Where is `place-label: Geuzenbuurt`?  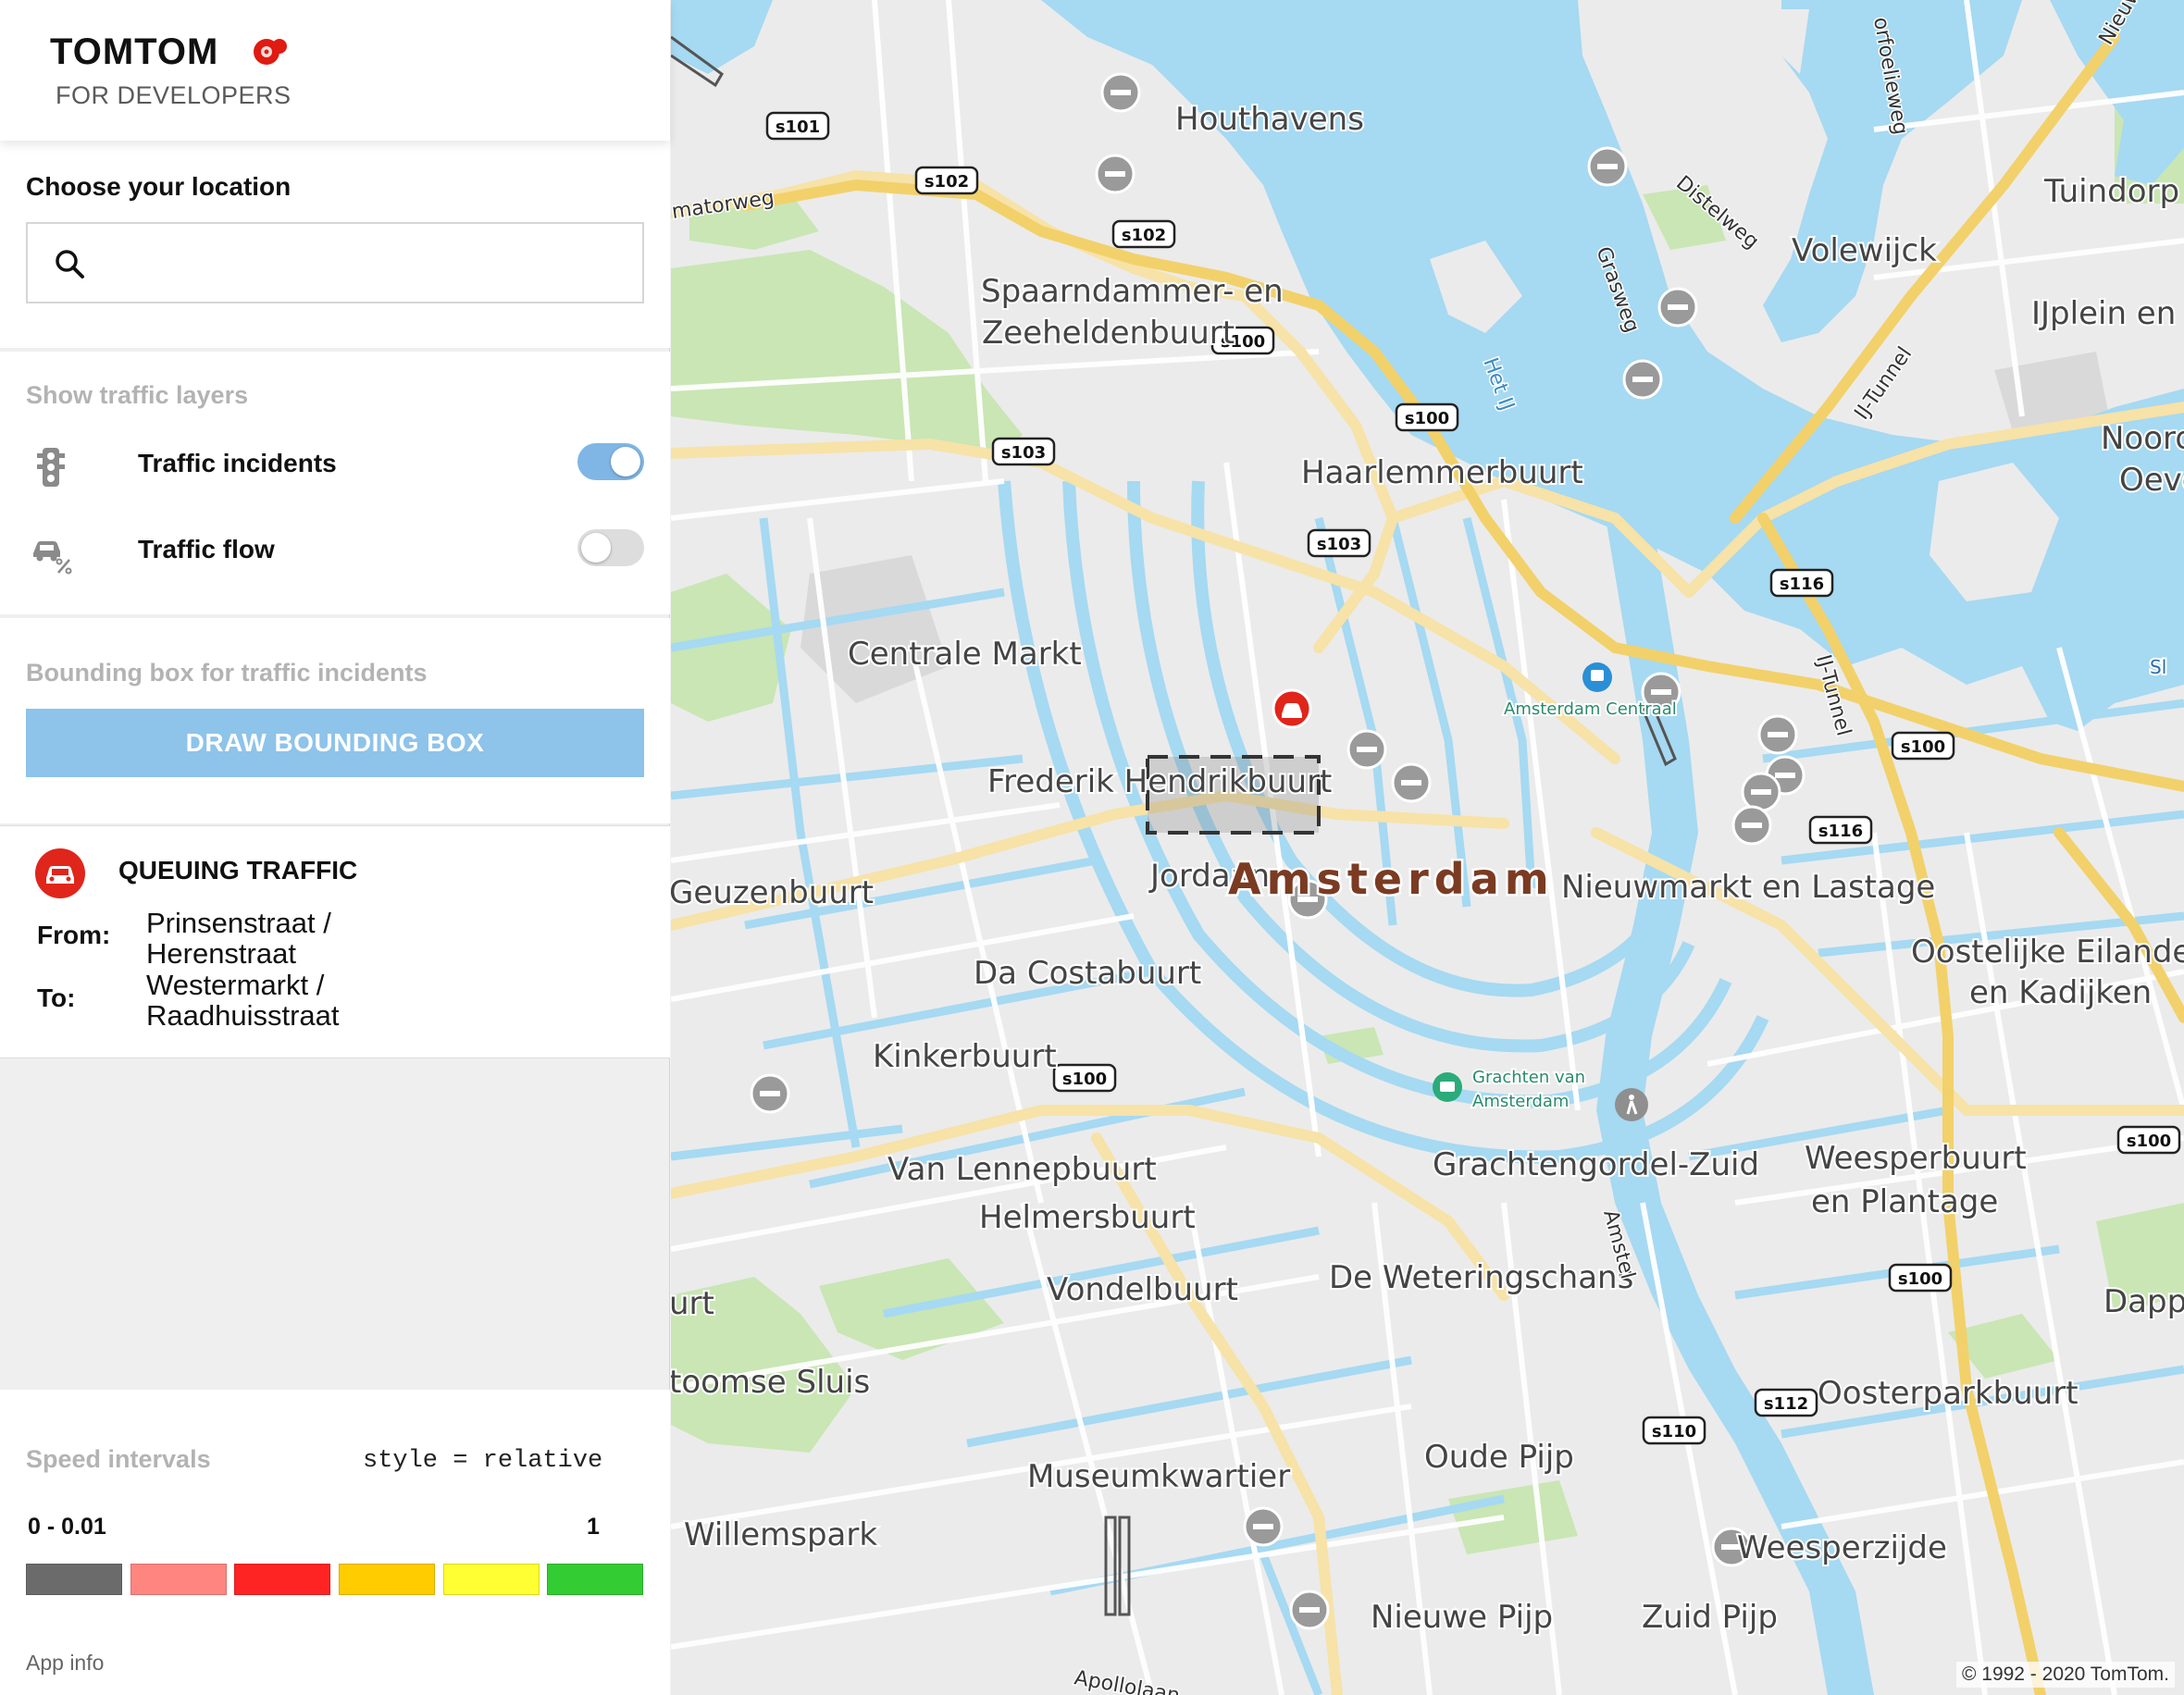
place-label: Geuzenbuurt is located at coordinates (772, 892).